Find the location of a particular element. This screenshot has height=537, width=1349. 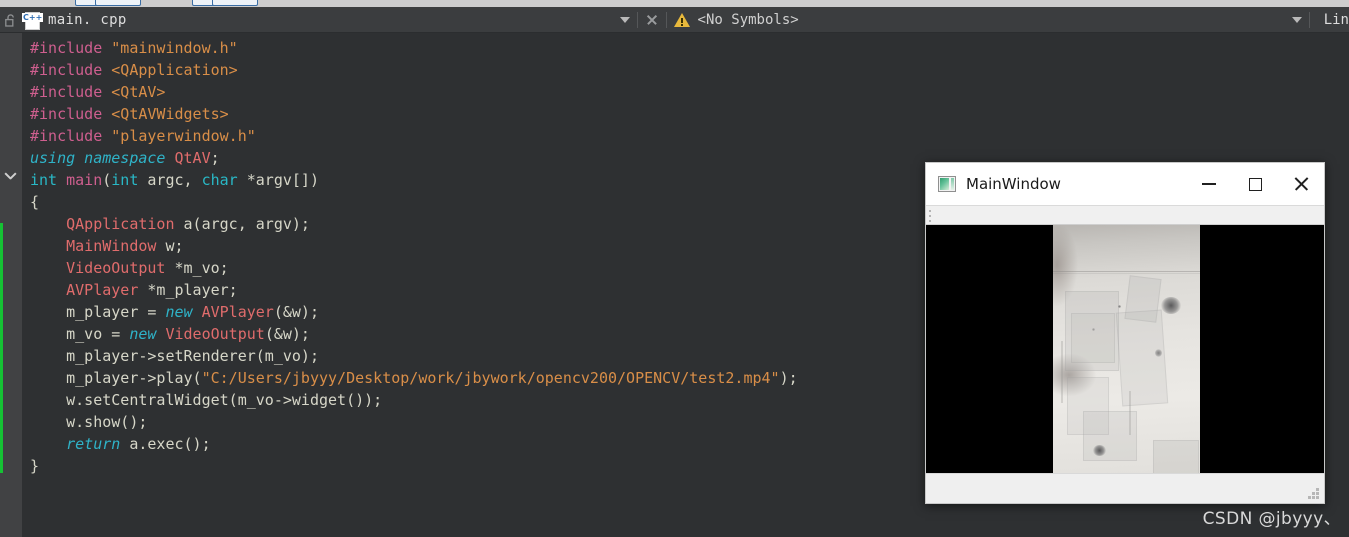

close-icon is located at coordinates (1301, 184).